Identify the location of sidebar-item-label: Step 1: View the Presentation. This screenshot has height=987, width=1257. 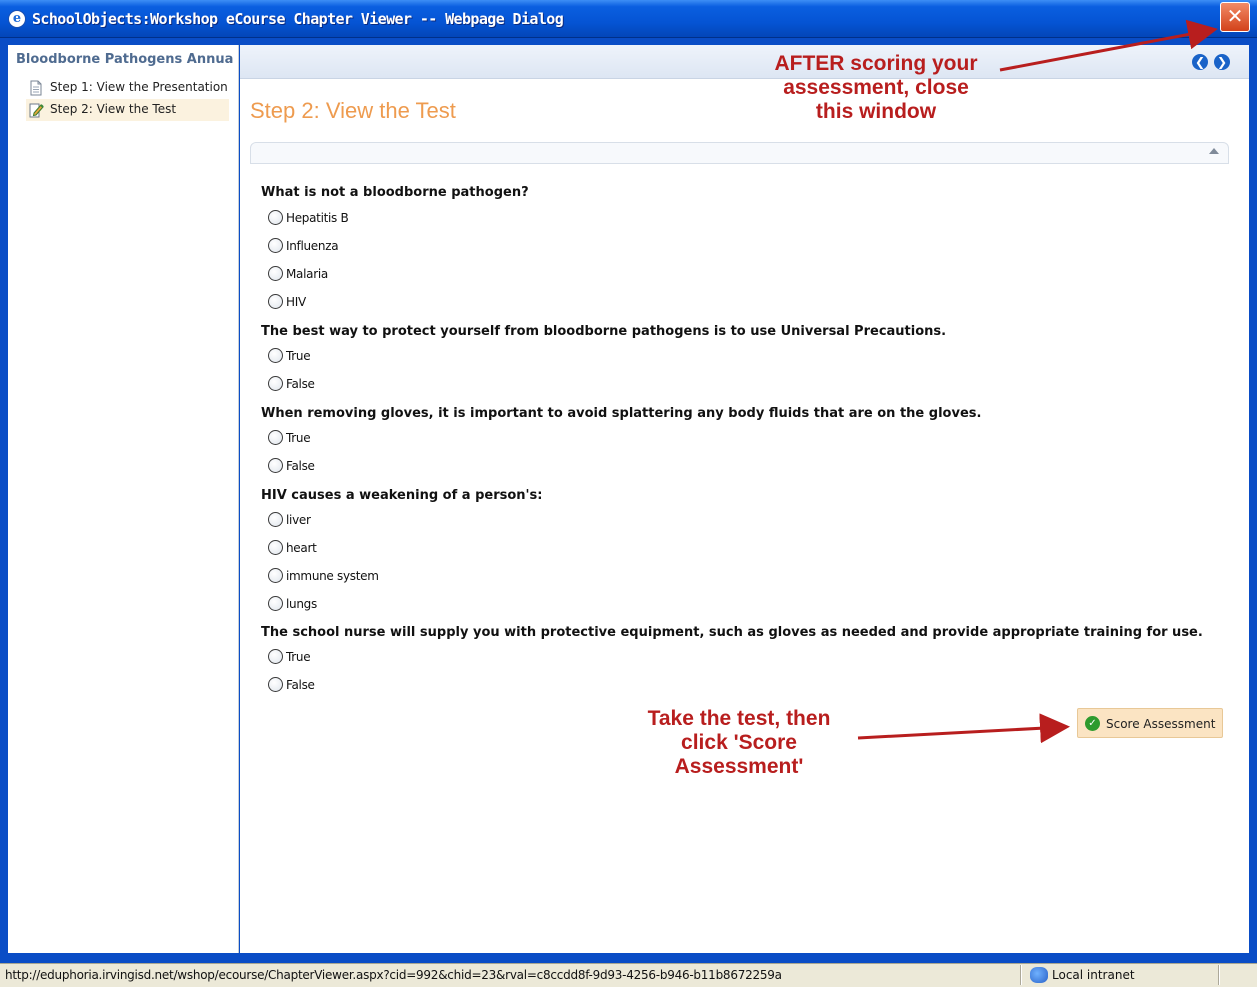
(139, 87).